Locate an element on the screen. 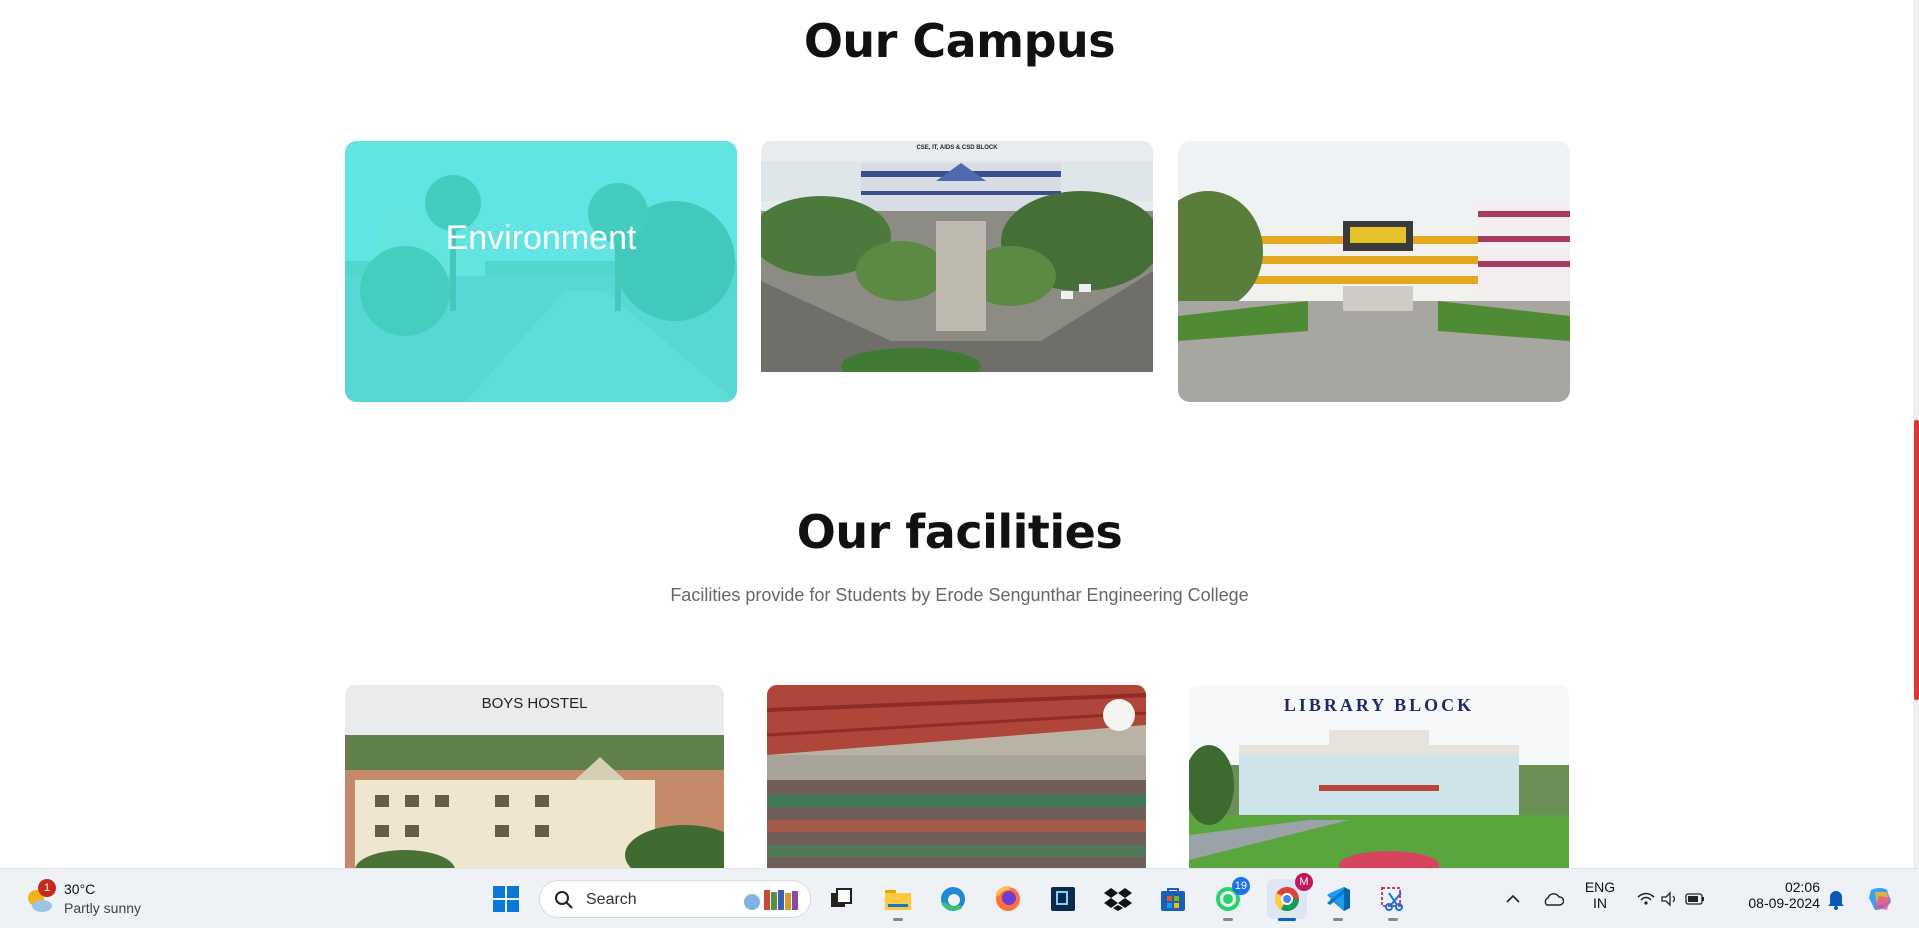  clock-time: 02:06 is located at coordinates (1802, 887).